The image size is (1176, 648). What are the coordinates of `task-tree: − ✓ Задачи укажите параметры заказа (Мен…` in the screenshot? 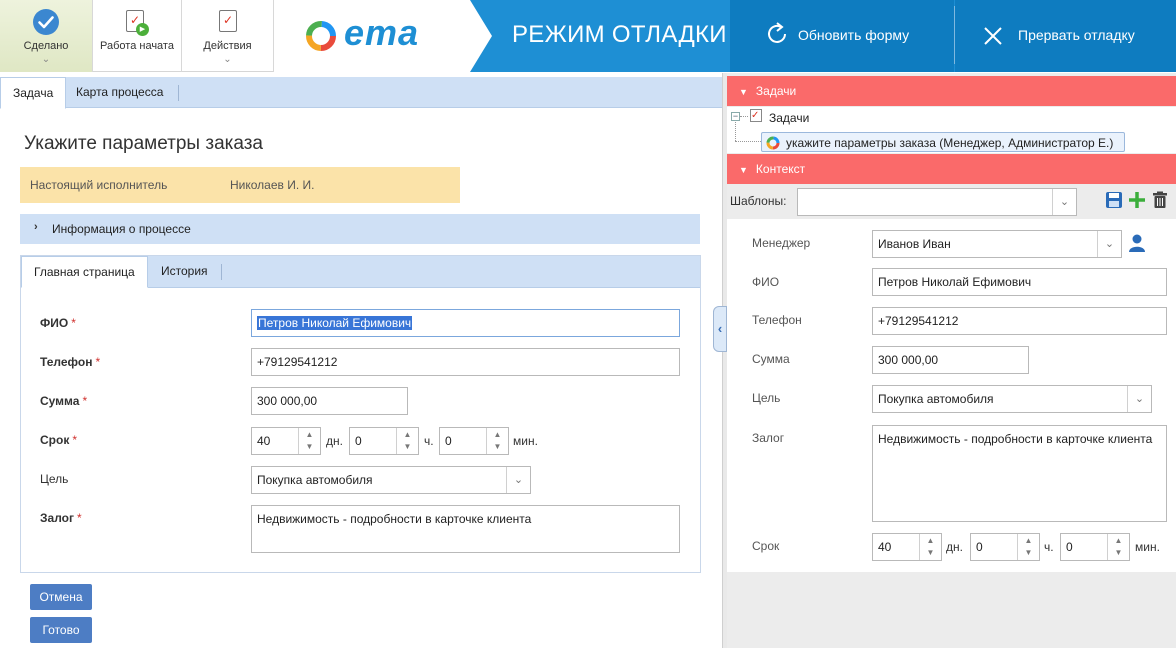 It's located at (951, 130).